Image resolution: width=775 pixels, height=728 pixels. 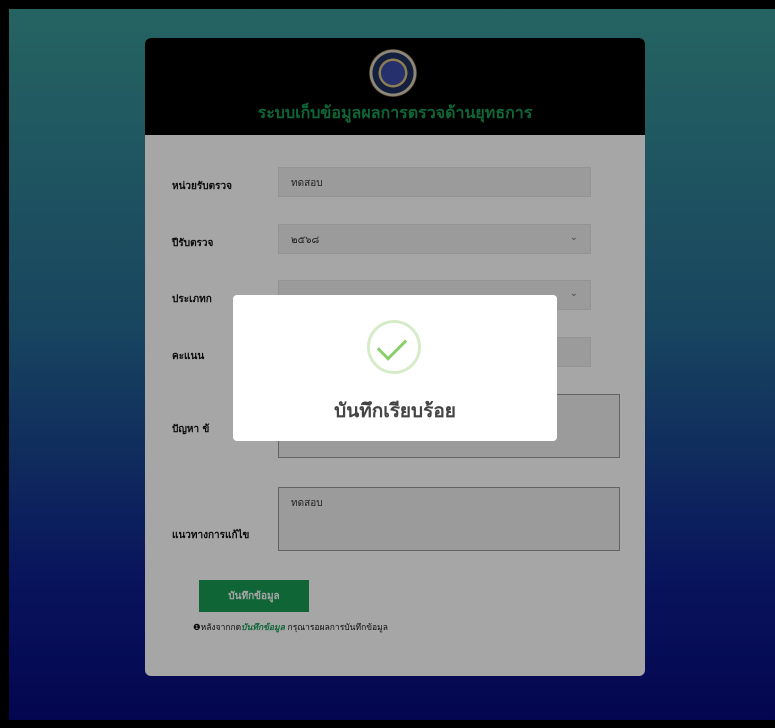 I want to click on check-mark, so click(x=392, y=345).